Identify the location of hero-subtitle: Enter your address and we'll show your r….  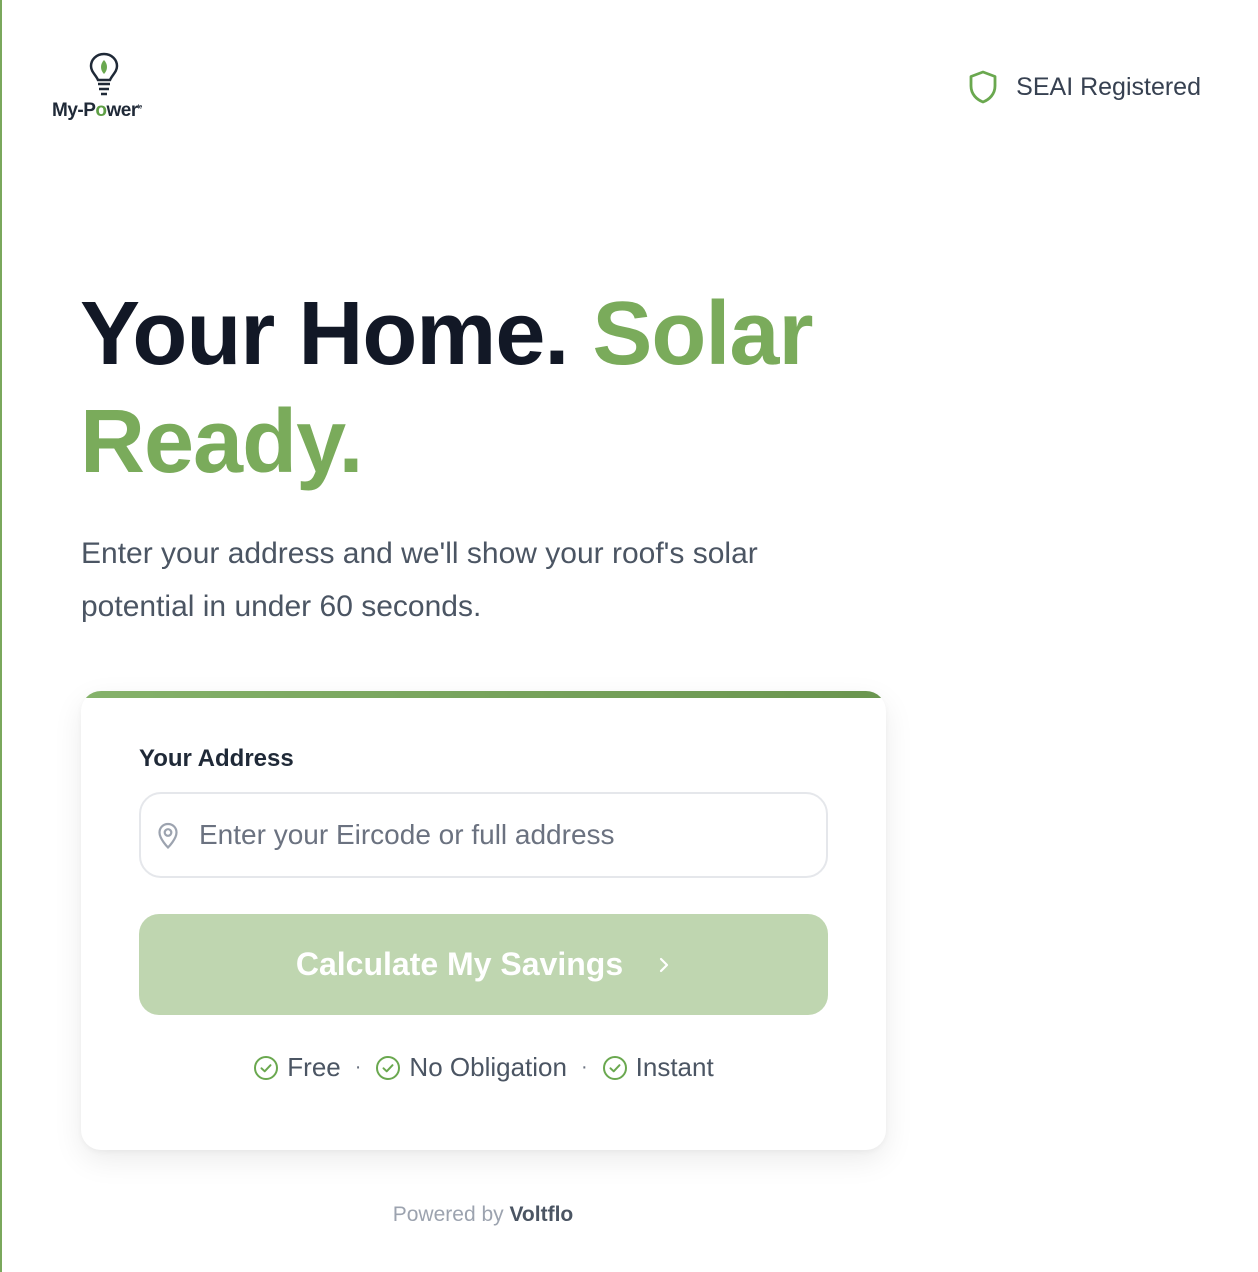
(419, 580).